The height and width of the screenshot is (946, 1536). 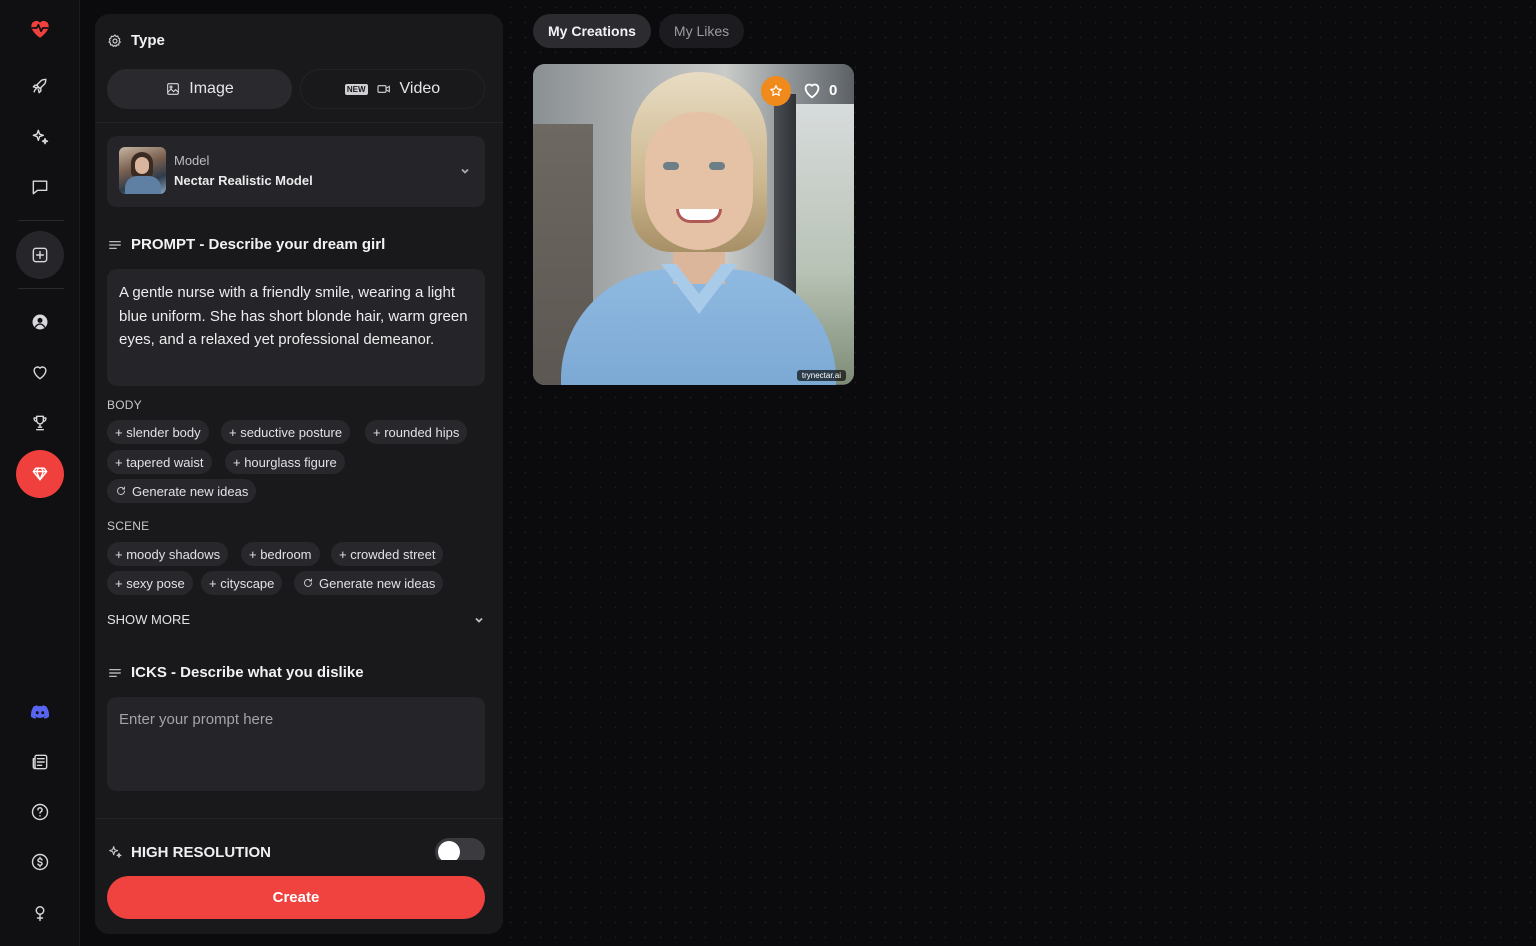 I want to click on body-chip: + tapered waist, so click(x=159, y=462).